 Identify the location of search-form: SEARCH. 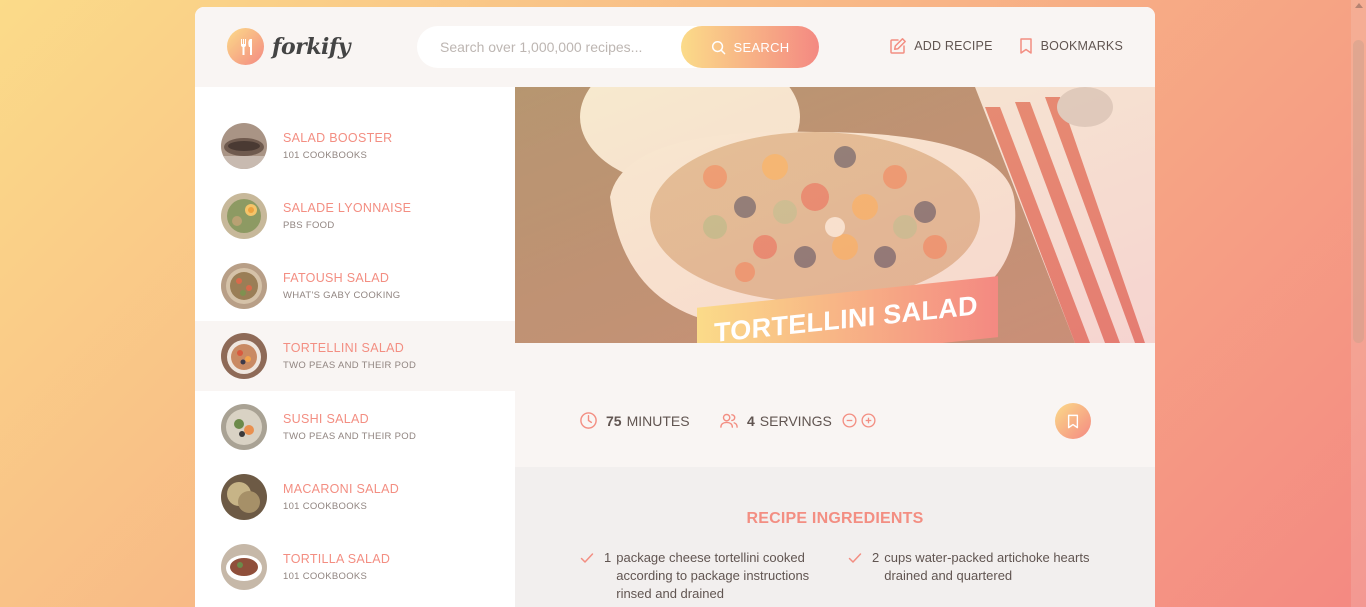
(618, 47).